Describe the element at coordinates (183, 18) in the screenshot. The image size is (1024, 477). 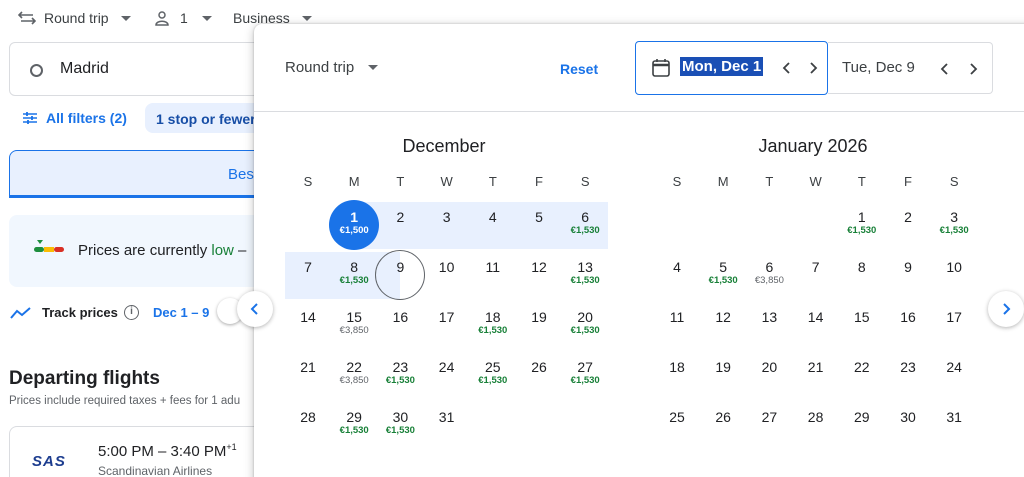
I see `passengers-dropdown: 1` at that location.